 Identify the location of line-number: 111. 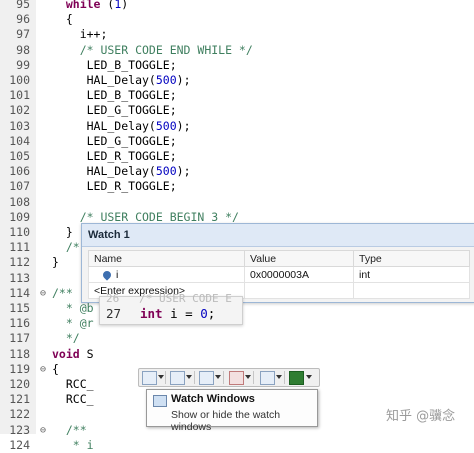
(15, 247).